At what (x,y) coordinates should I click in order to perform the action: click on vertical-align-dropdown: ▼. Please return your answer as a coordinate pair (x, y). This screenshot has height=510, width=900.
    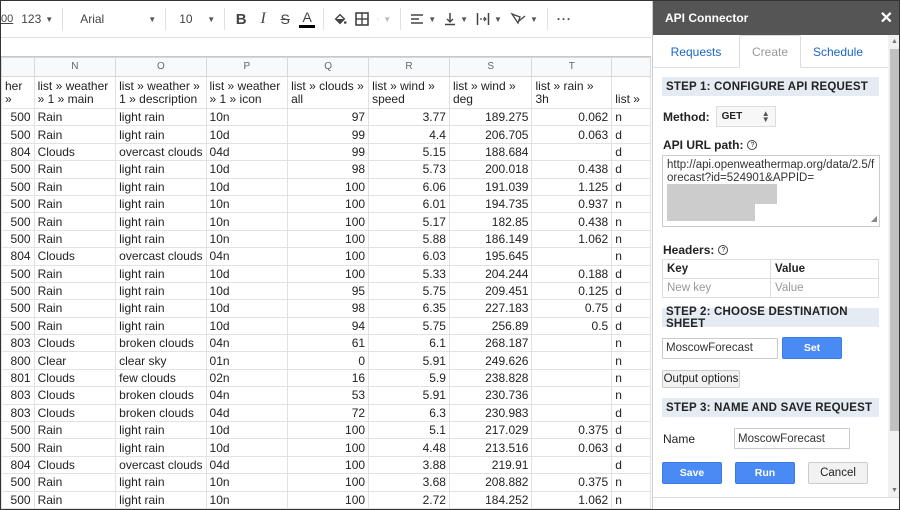
    Looking at the image, I should click on (456, 19).